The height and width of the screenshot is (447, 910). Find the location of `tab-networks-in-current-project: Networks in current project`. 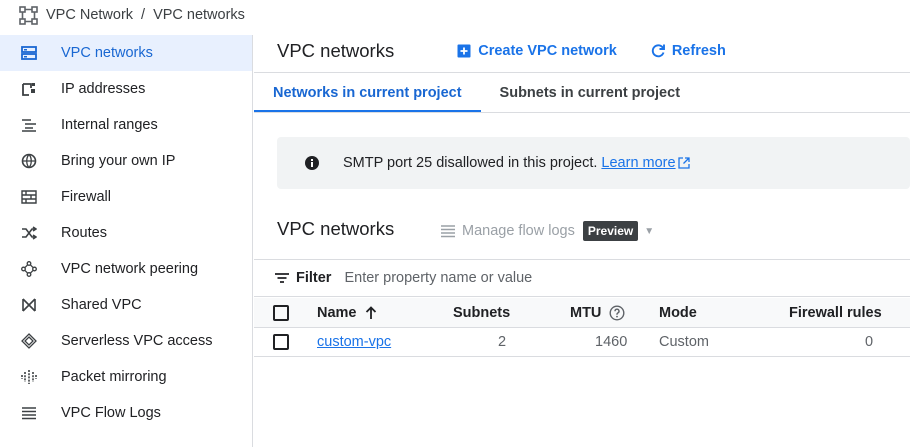

tab-networks-in-current-project: Networks in current project is located at coordinates (367, 92).